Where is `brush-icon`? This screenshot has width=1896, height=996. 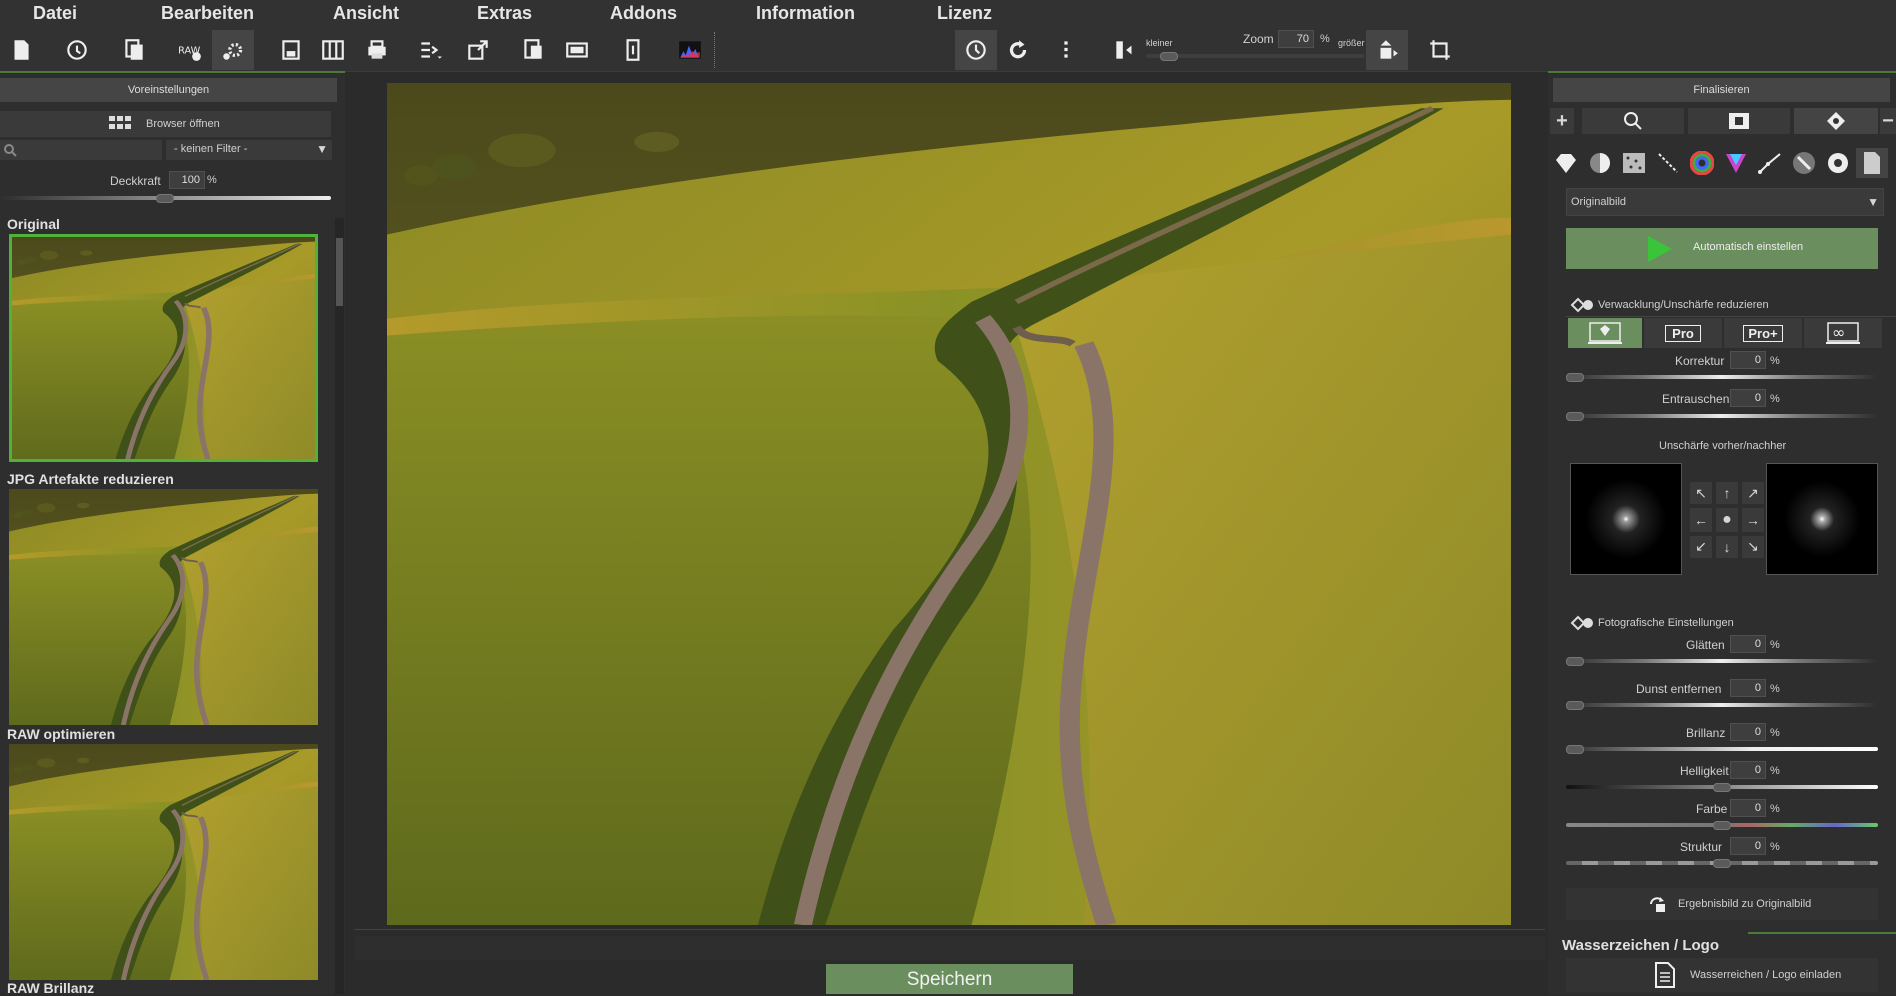 brush-icon is located at coordinates (1804, 163).